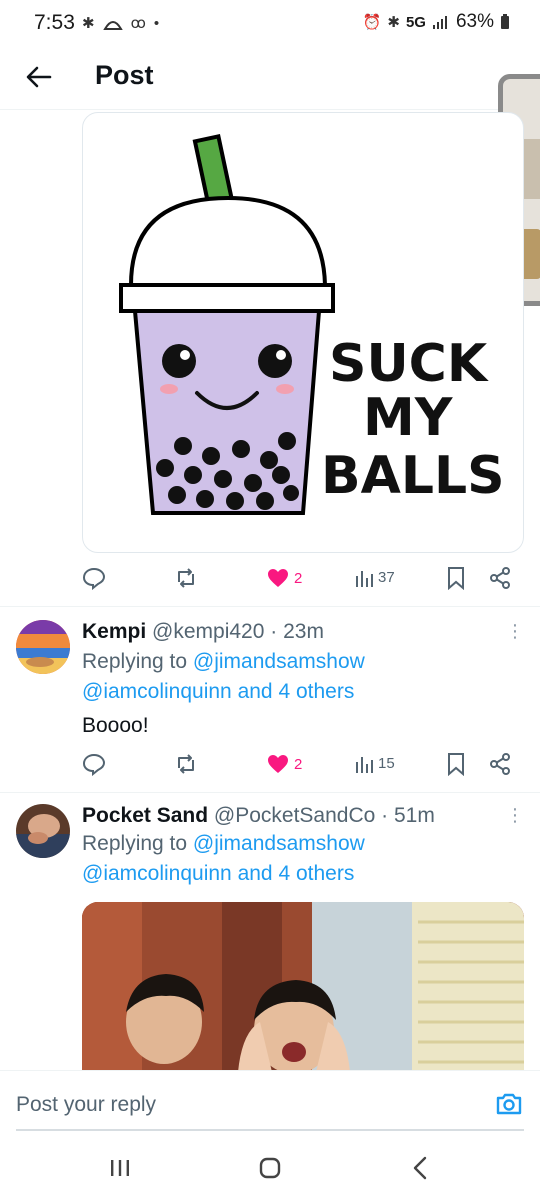 This screenshot has height=1200, width=540. I want to click on status-left-icons: ✱ ꝏ •, so click(121, 23).